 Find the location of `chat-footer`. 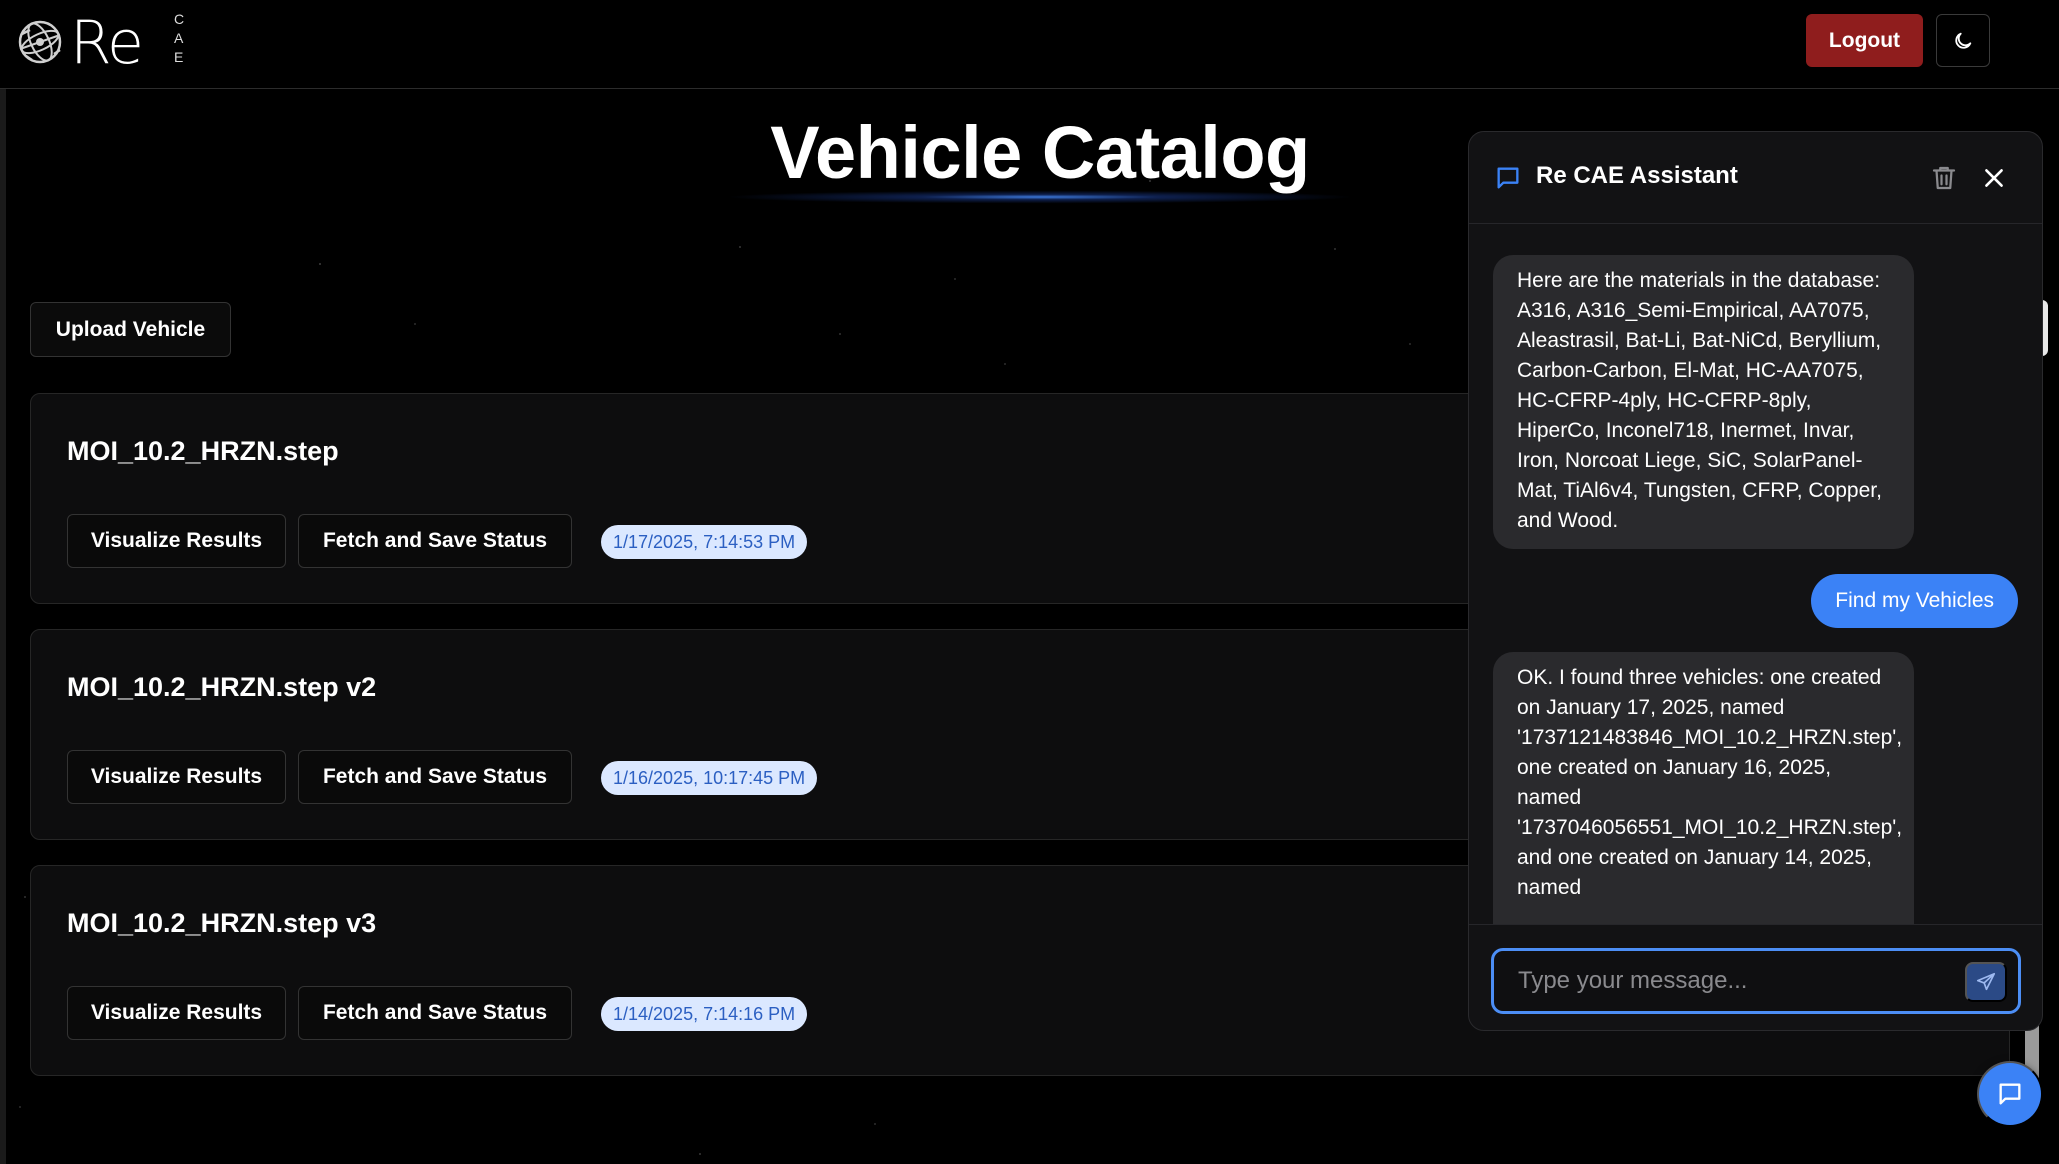

chat-footer is located at coordinates (1755, 977).